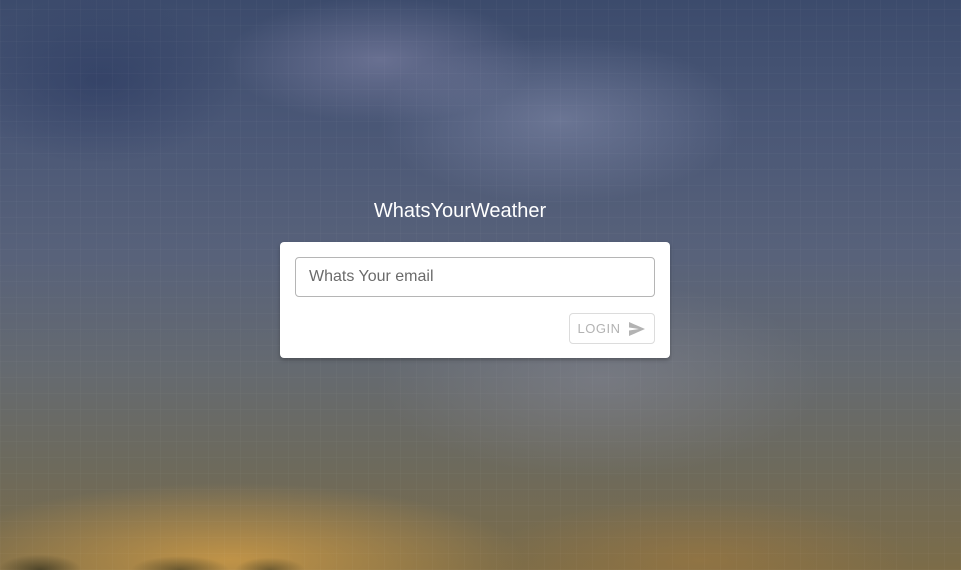 Image resolution: width=961 pixels, height=570 pixels. Describe the element at coordinates (460, 211) in the screenshot. I see `app-title: WhatsYourWeather` at that location.